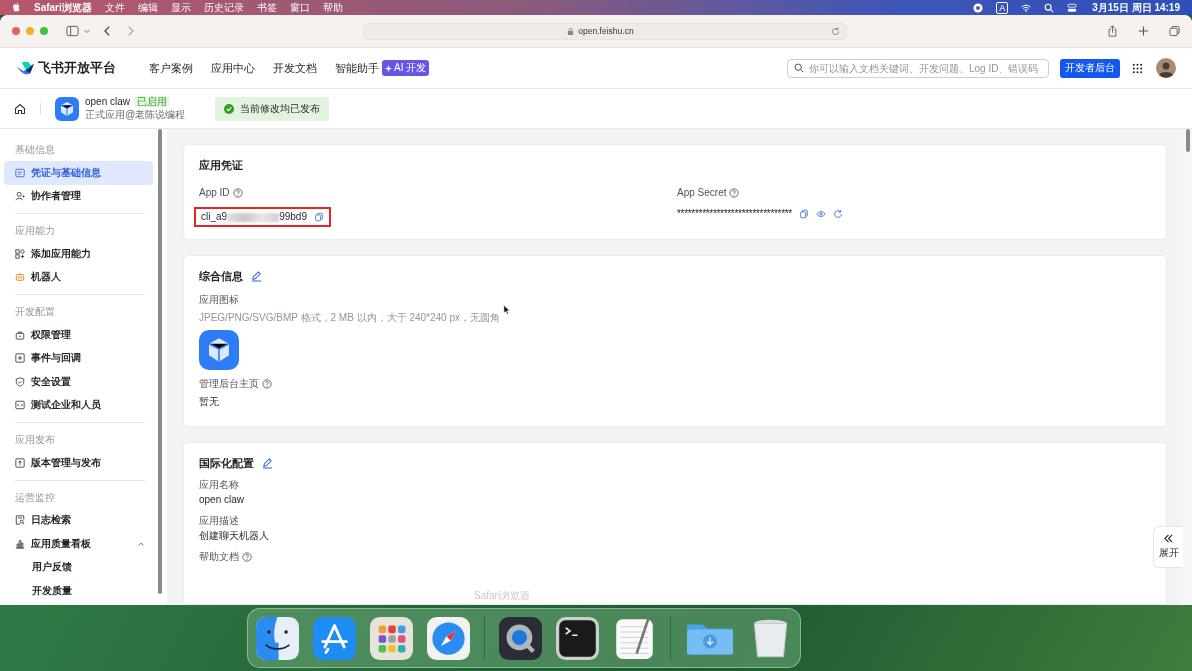 The width and height of the screenshot is (1192, 671). Describe the element at coordinates (78, 173) in the screenshot. I see `sidebar-item: 凭证与基础信息` at that location.